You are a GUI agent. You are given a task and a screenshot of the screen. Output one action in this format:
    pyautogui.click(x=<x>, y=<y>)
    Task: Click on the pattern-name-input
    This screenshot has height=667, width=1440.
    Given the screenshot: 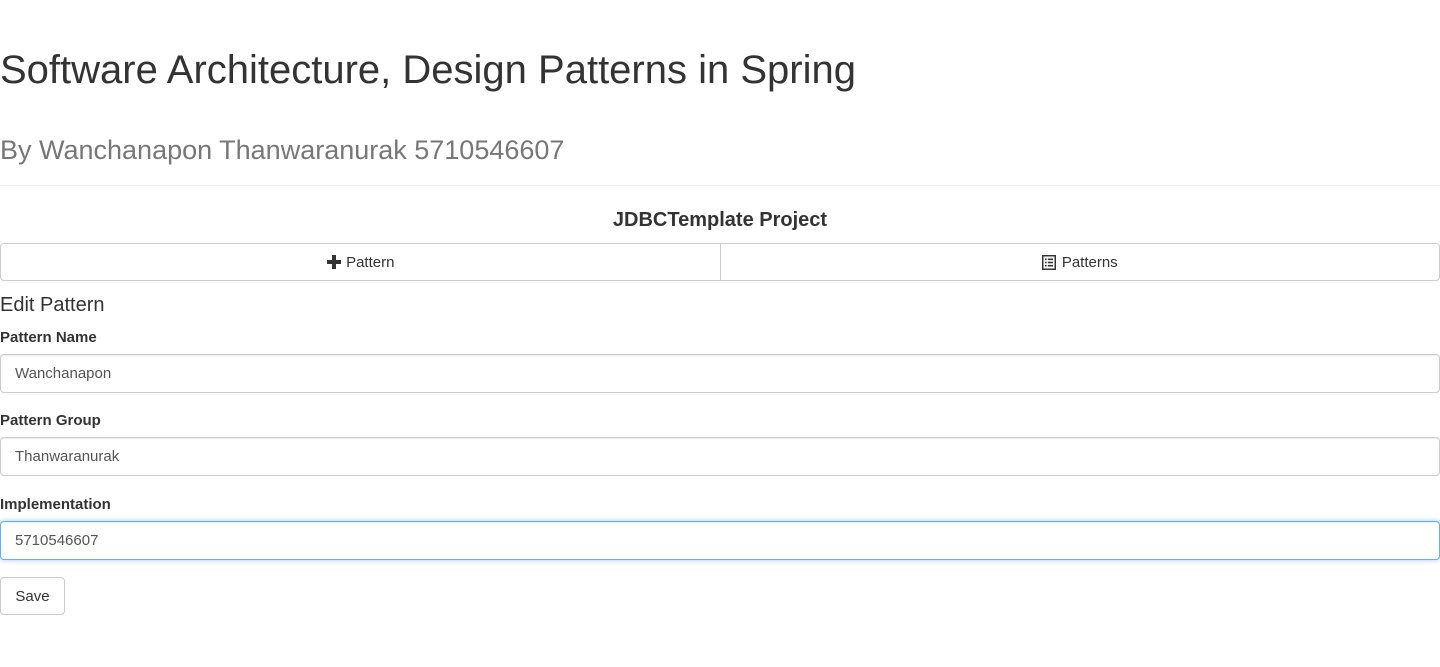 What is the action you would take?
    pyautogui.click(x=720, y=373)
    